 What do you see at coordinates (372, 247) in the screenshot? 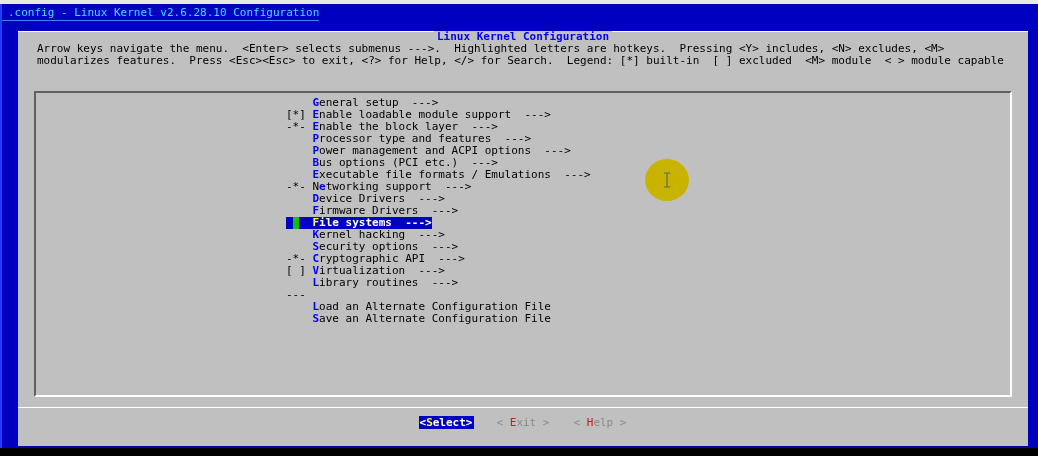
I see `menu-item: Security options --->` at bounding box center [372, 247].